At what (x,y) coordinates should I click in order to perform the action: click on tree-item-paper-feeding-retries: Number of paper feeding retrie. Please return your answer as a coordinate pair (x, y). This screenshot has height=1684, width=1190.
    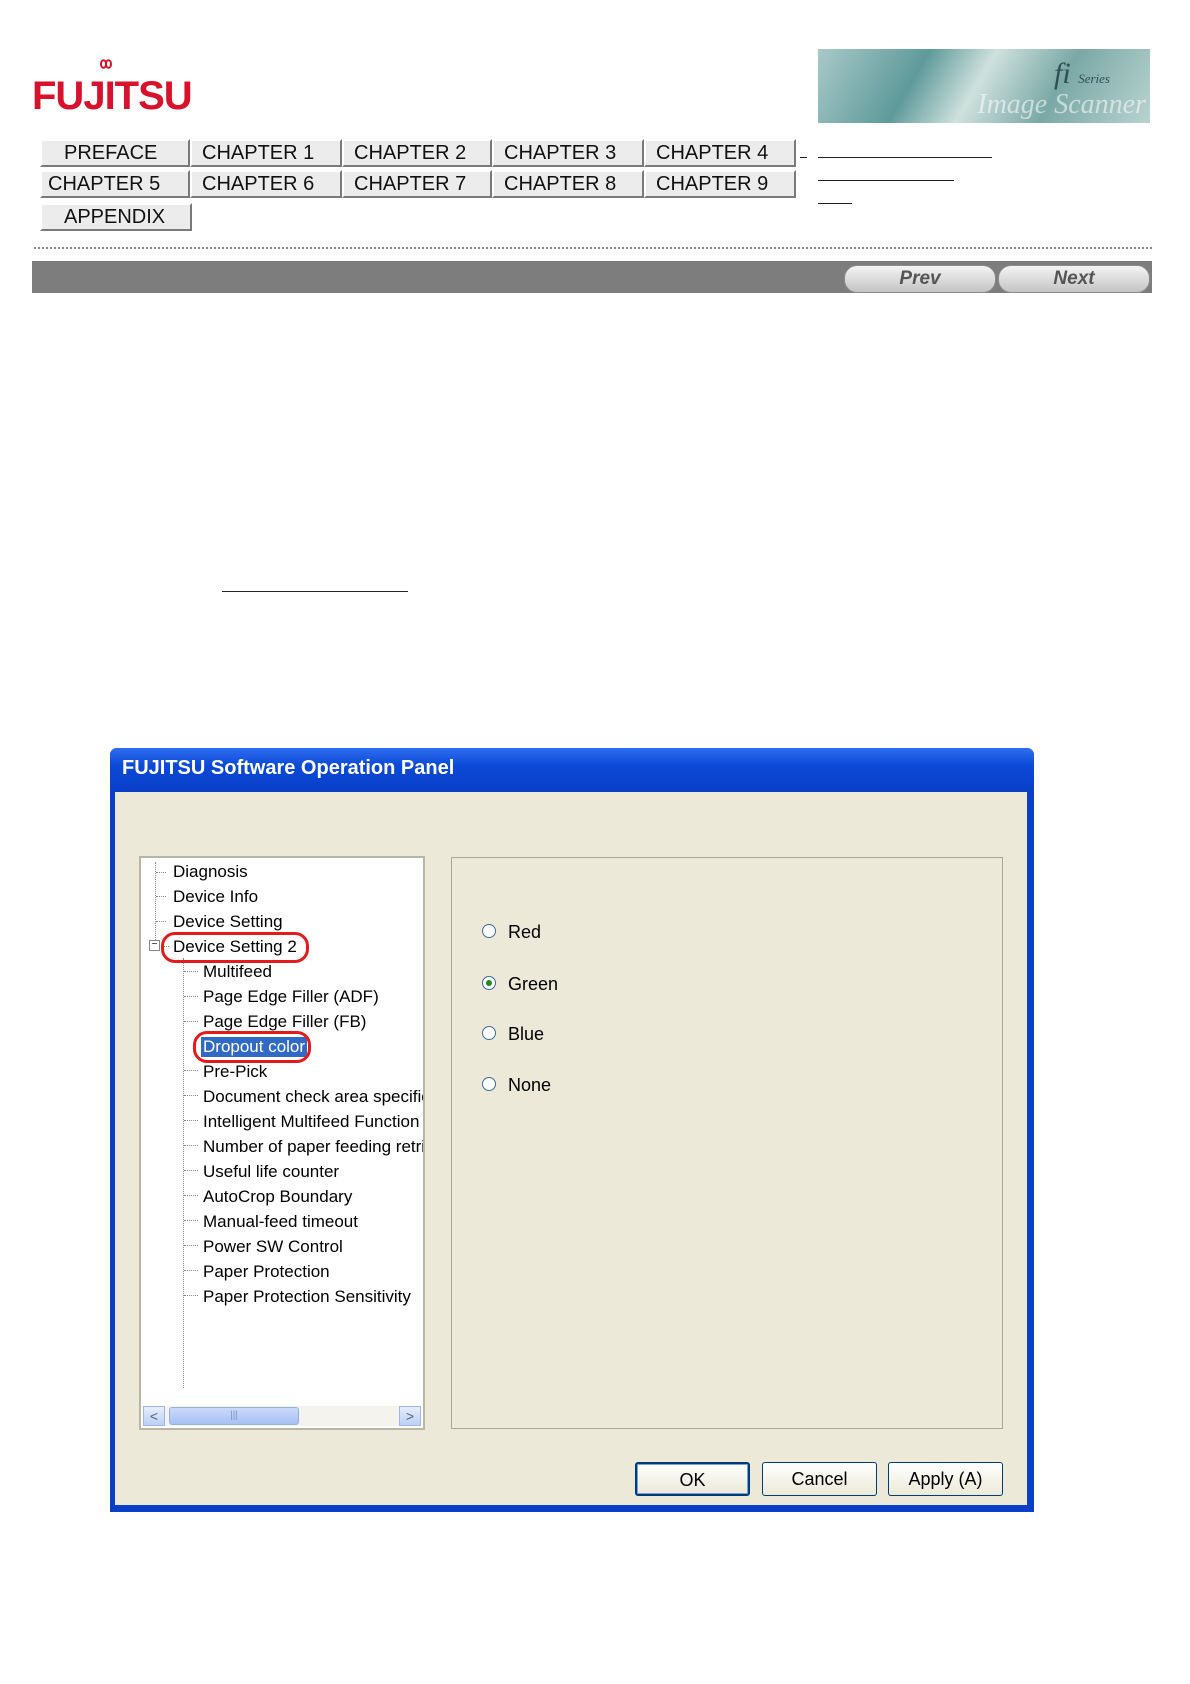
    Looking at the image, I should click on (313, 1147).